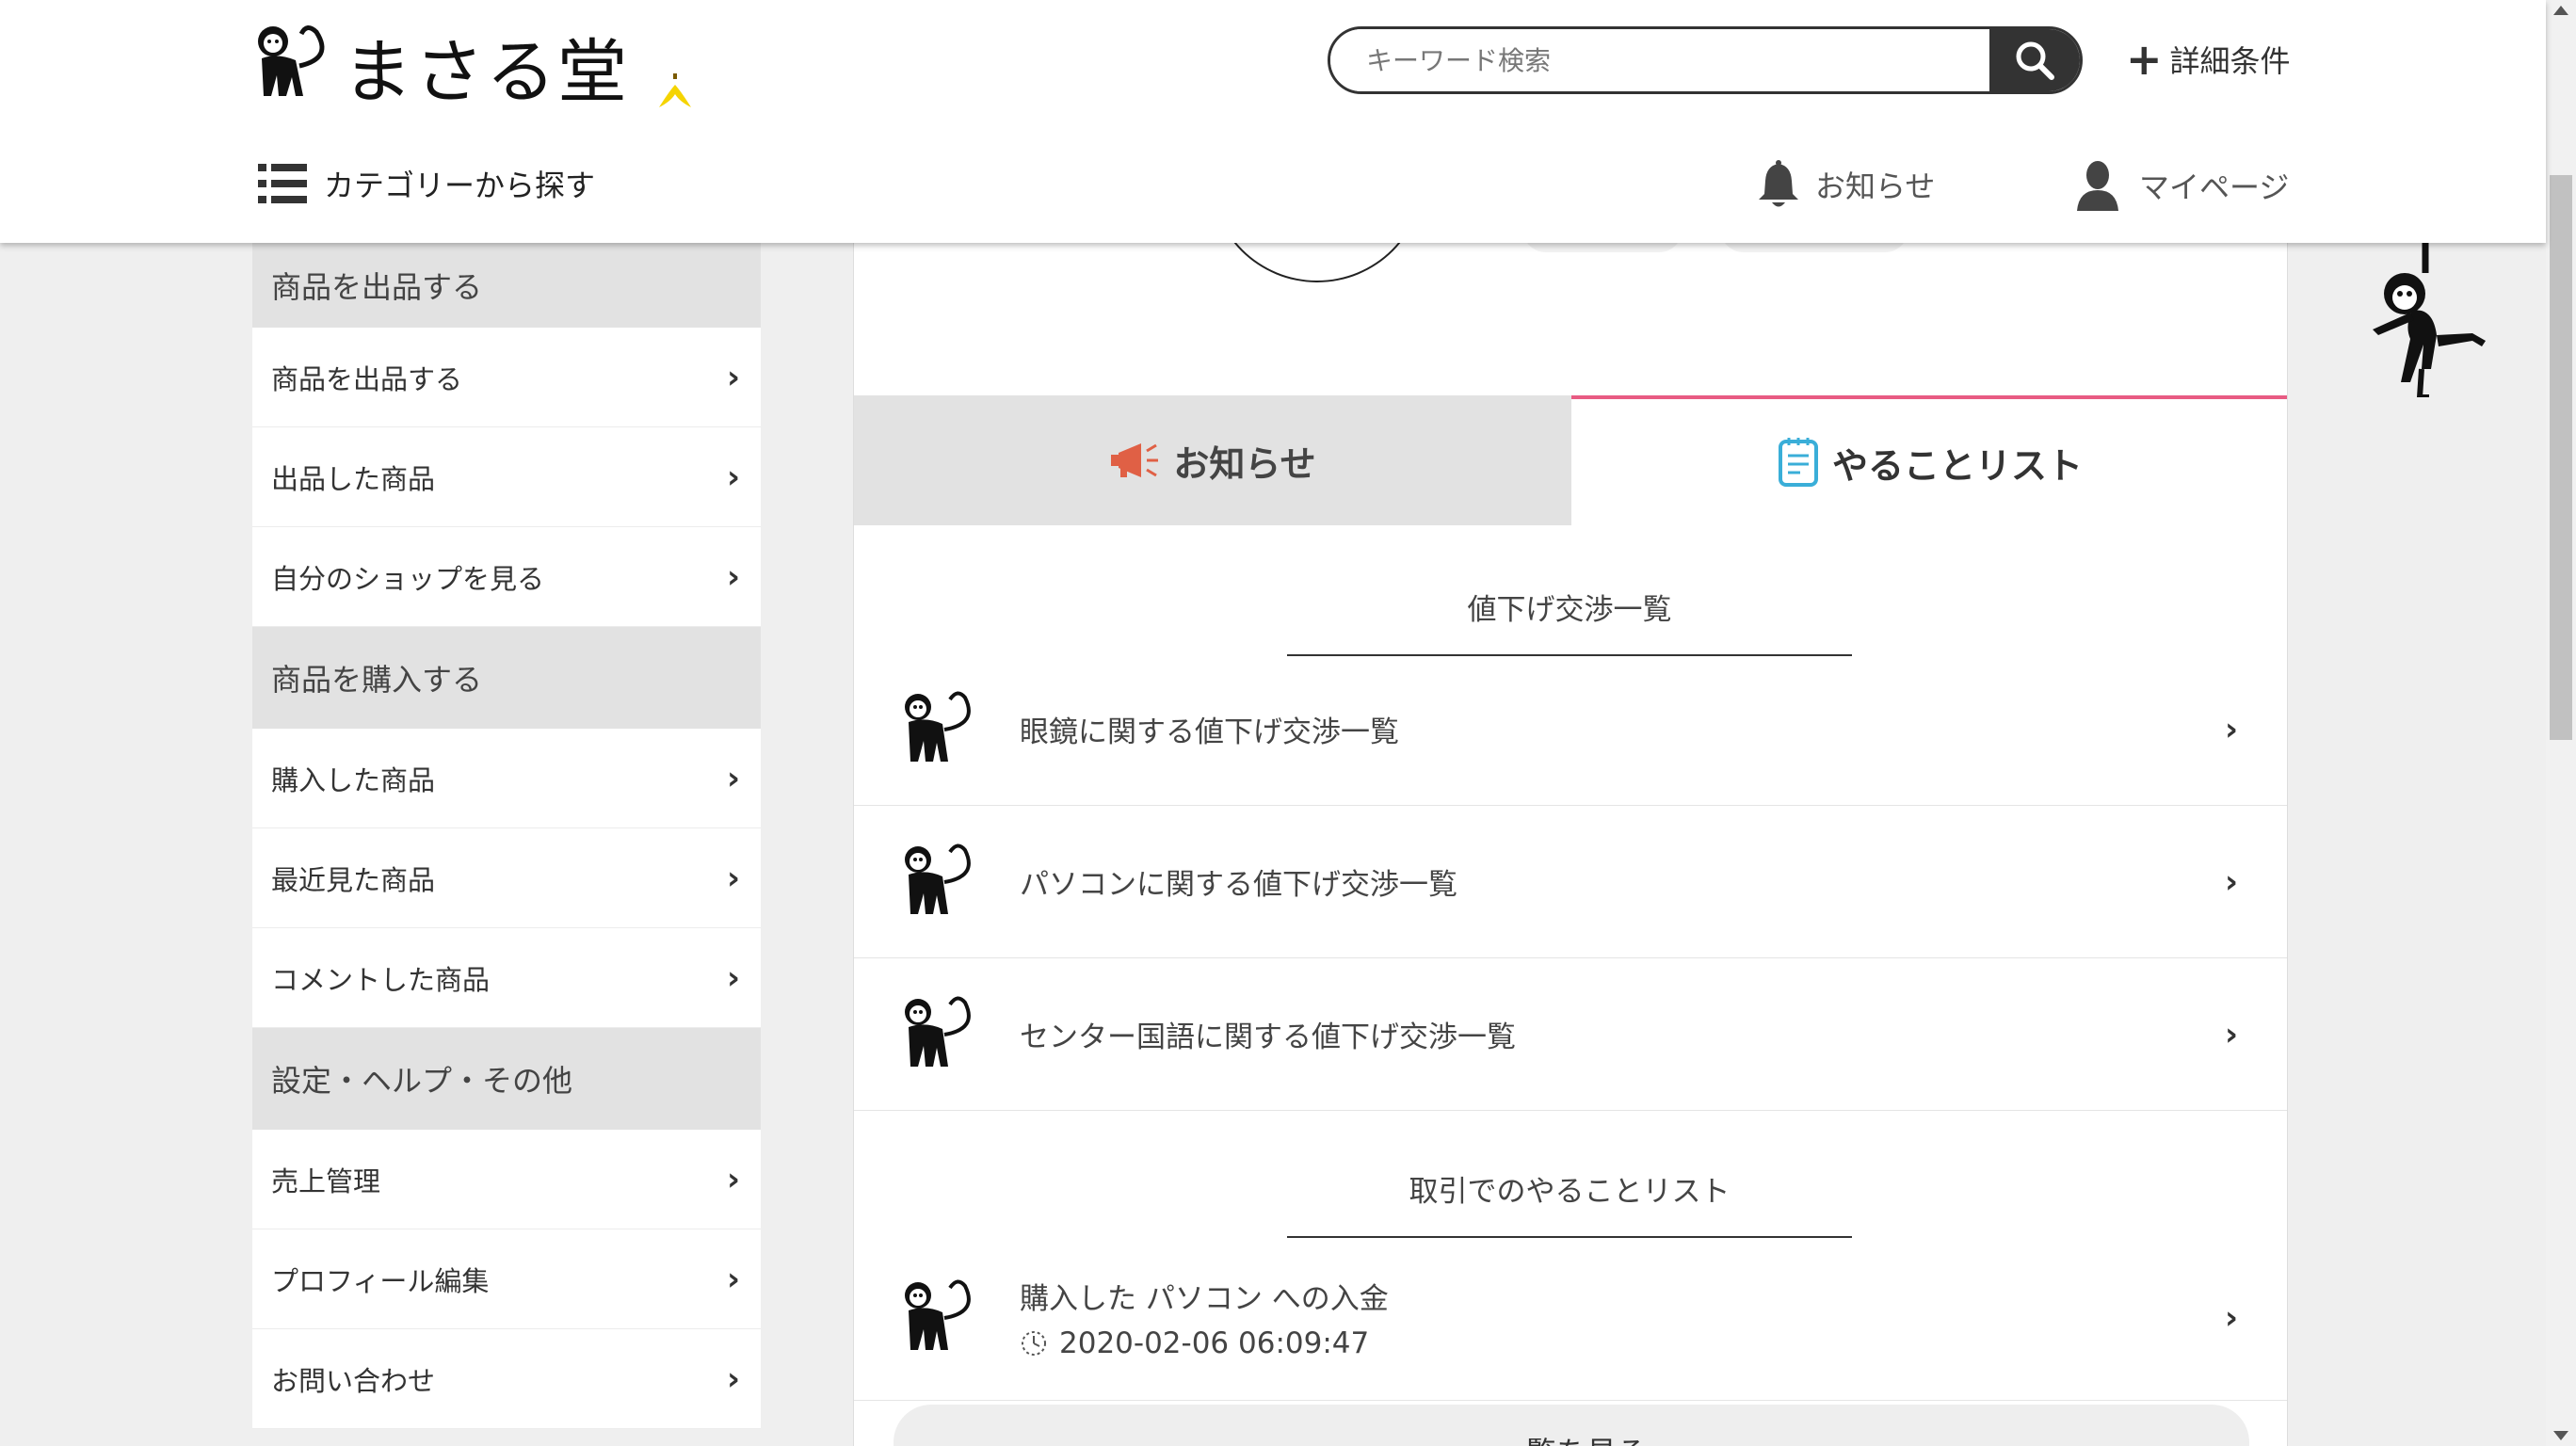 The width and height of the screenshot is (2576, 1446). What do you see at coordinates (506, 377) in the screenshot?
I see `sidebar-item-sell-item: 商品を出品する ›` at bounding box center [506, 377].